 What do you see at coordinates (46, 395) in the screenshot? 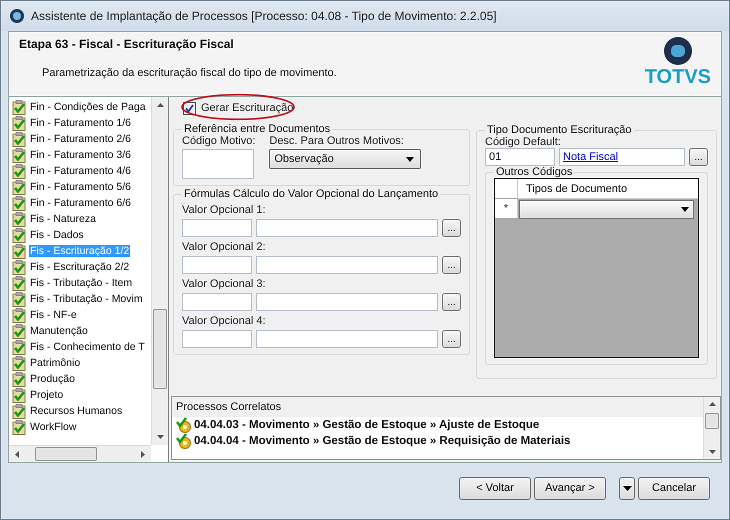
I see `tree-item: Projeto` at bounding box center [46, 395].